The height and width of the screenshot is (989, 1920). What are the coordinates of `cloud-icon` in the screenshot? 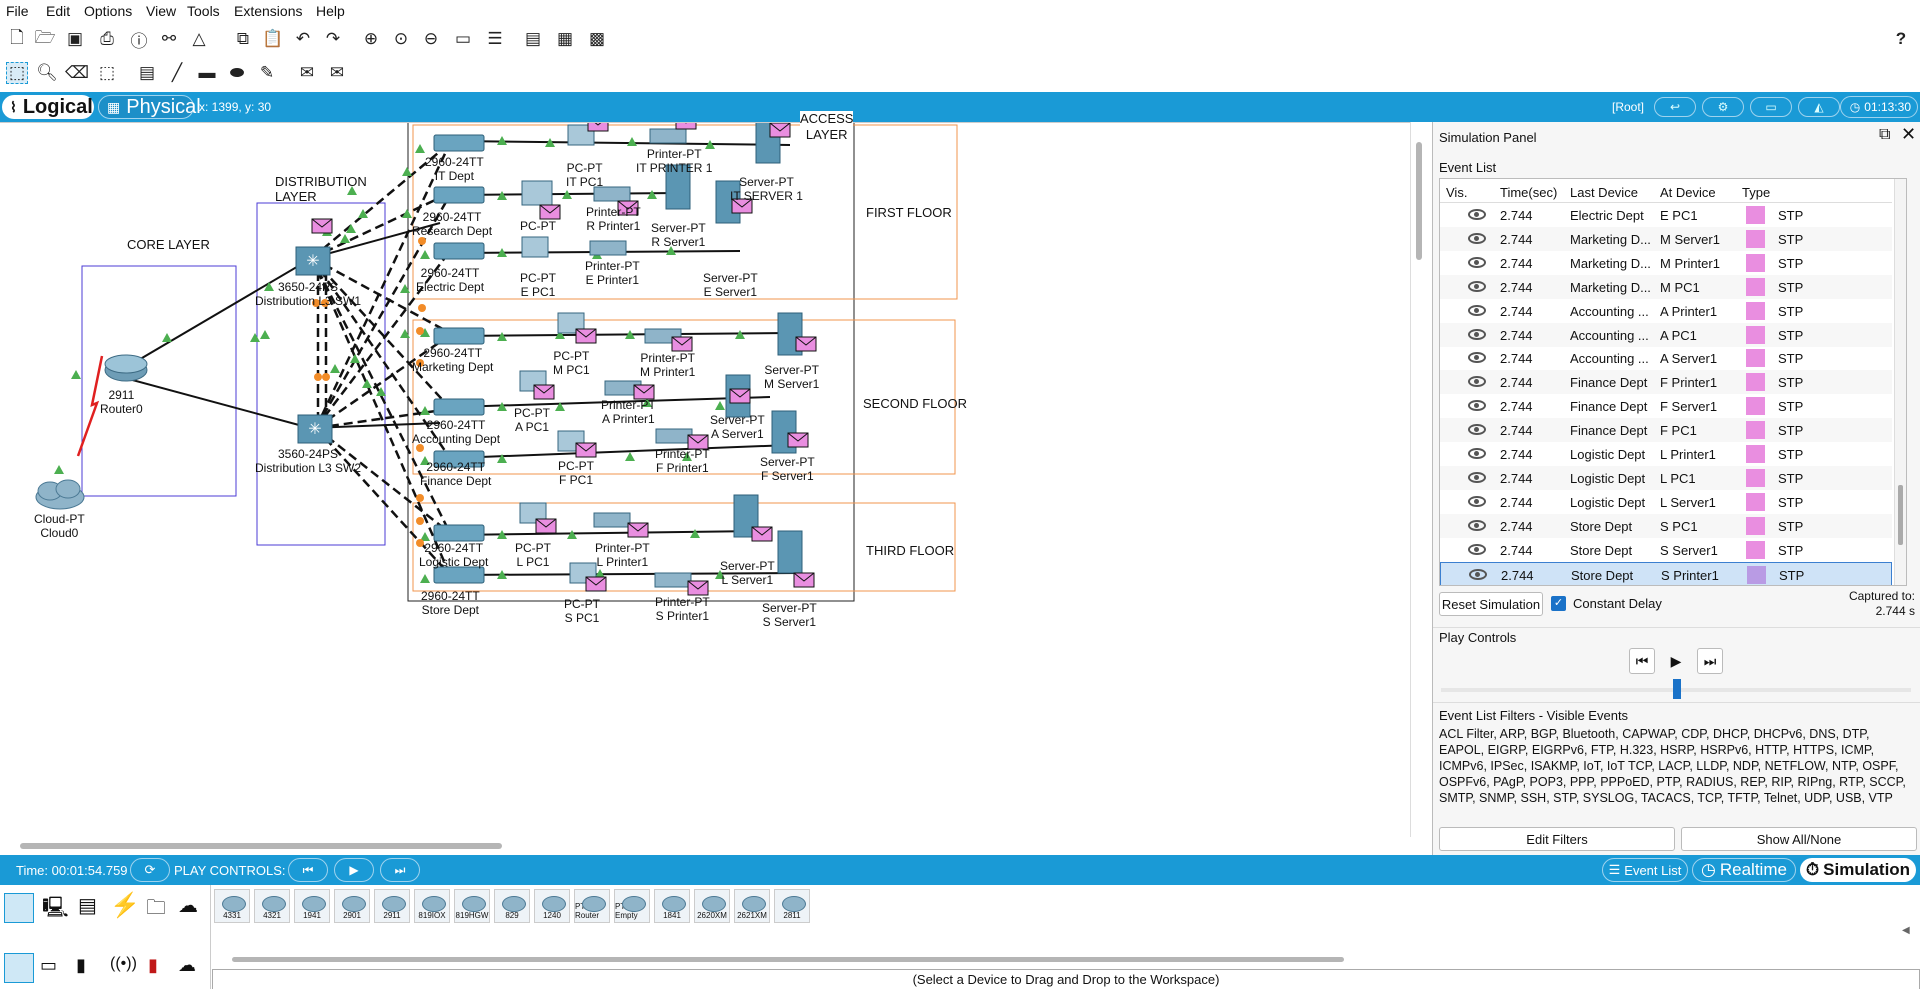 It's located at (60, 494).